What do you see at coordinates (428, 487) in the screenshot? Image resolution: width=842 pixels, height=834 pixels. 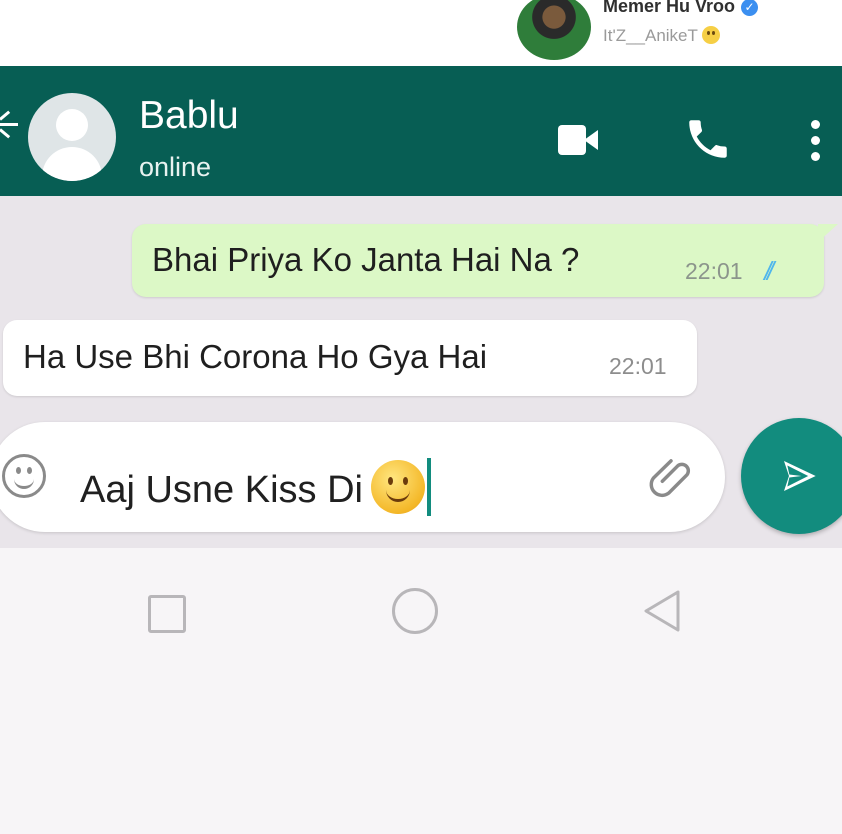 I see `text-cursor` at bounding box center [428, 487].